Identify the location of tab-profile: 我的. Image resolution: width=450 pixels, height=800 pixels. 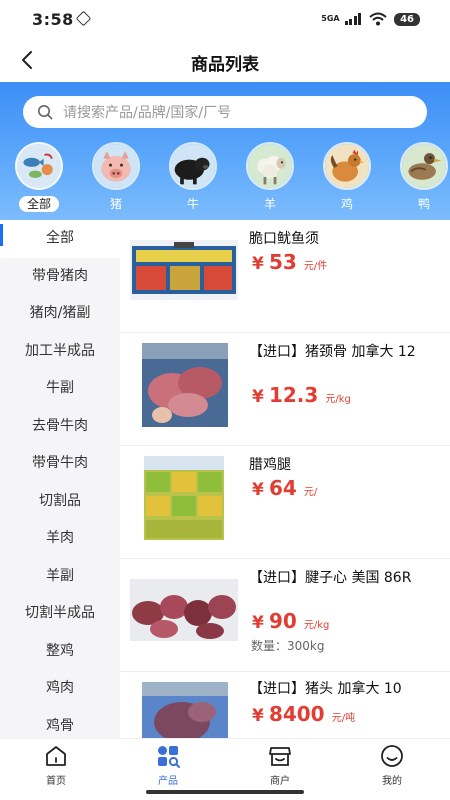
(392, 765).